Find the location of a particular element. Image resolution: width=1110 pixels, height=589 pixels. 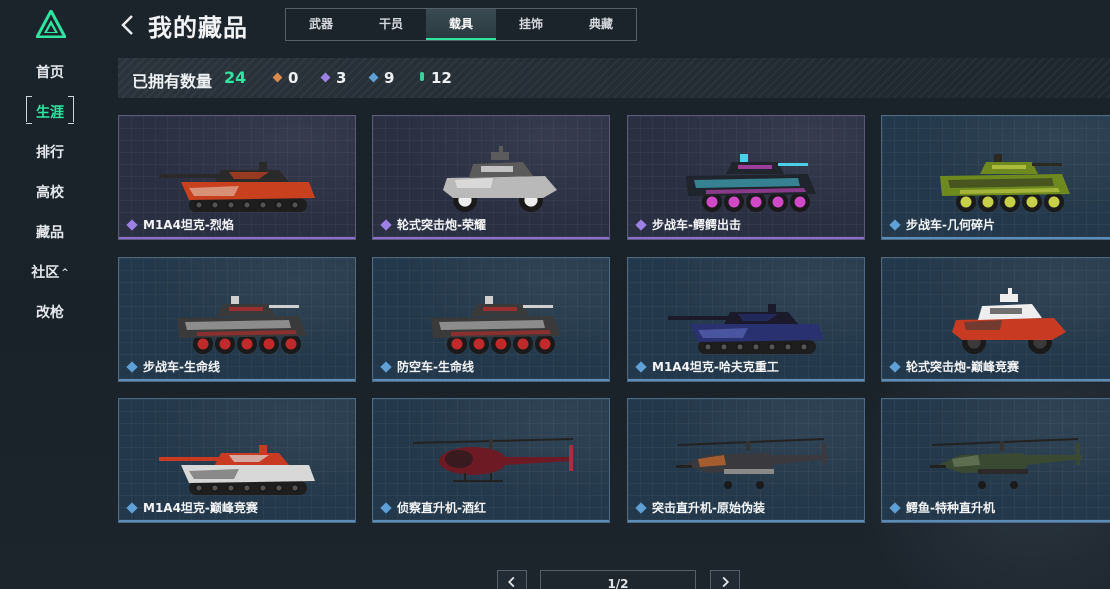

vehicle-card: 轮式突击炮-巅峰竞赛 is located at coordinates (995, 319).